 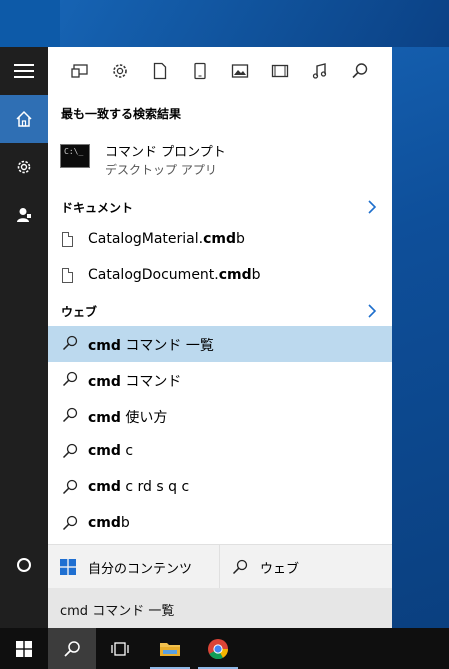 I want to click on settings-button, so click(x=24, y=167).